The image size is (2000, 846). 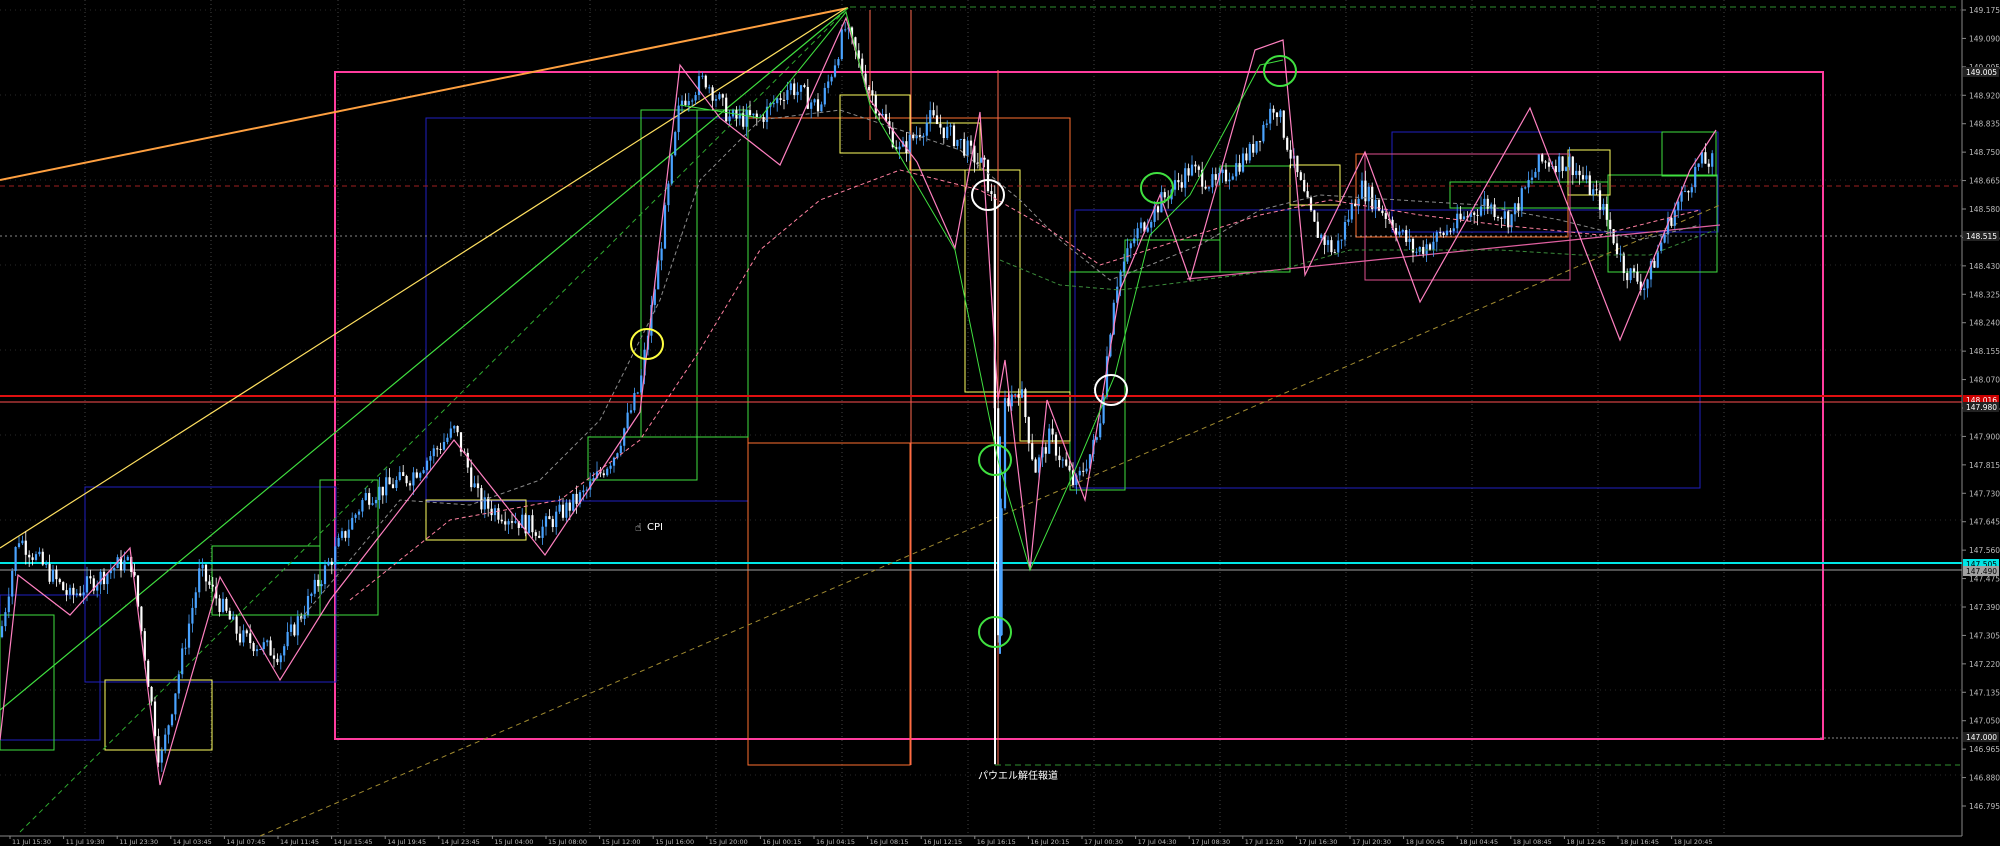 I want to click on zone-box-yellow, so click(x=476, y=520).